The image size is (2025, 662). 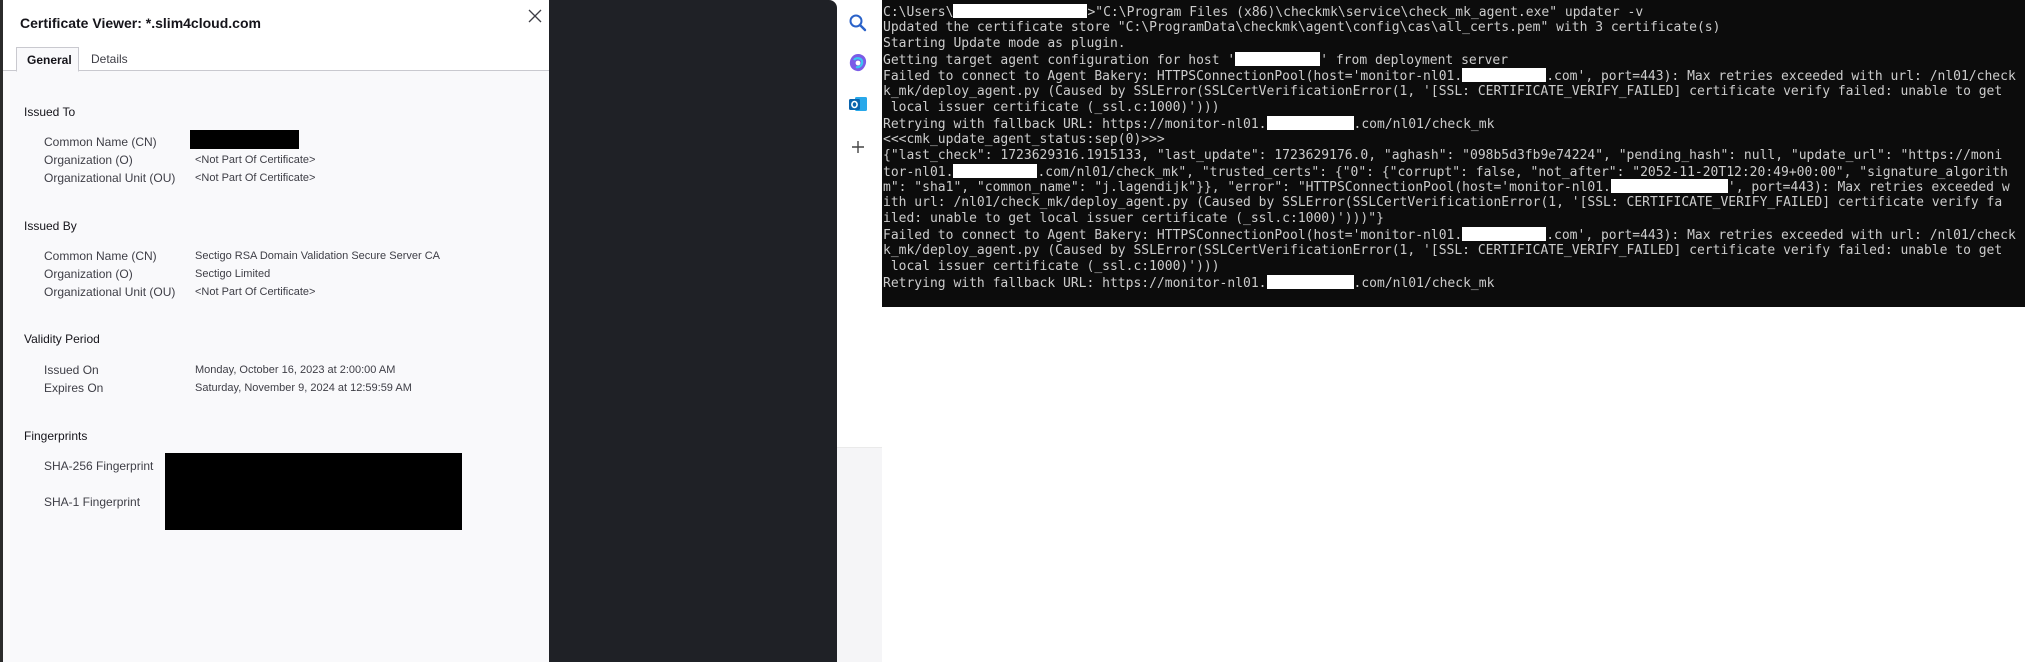 What do you see at coordinates (74, 388) in the screenshot?
I see `expires-on-label: Expires On` at bounding box center [74, 388].